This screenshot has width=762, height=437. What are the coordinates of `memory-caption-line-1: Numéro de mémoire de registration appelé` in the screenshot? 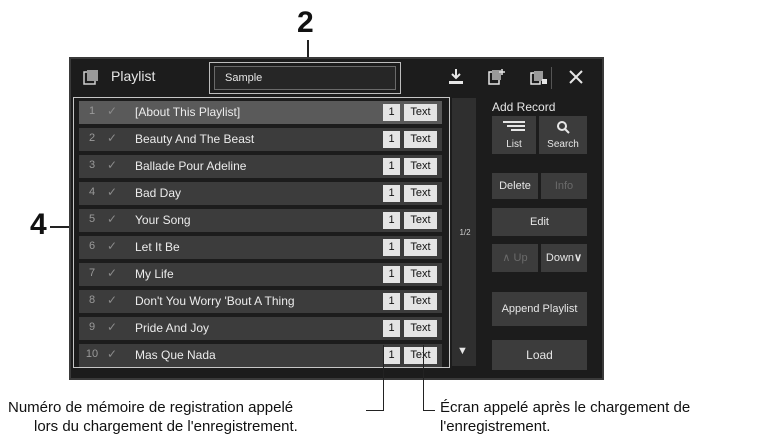 It's located at (151, 407).